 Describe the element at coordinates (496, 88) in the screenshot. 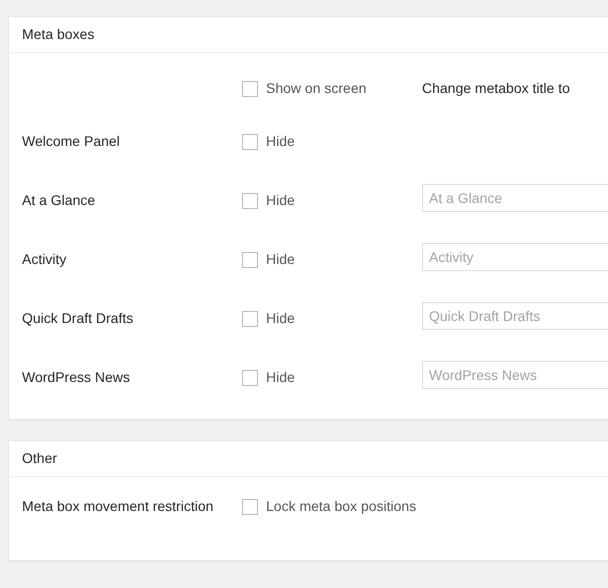

I see `column-heading: Change metabox title to` at that location.